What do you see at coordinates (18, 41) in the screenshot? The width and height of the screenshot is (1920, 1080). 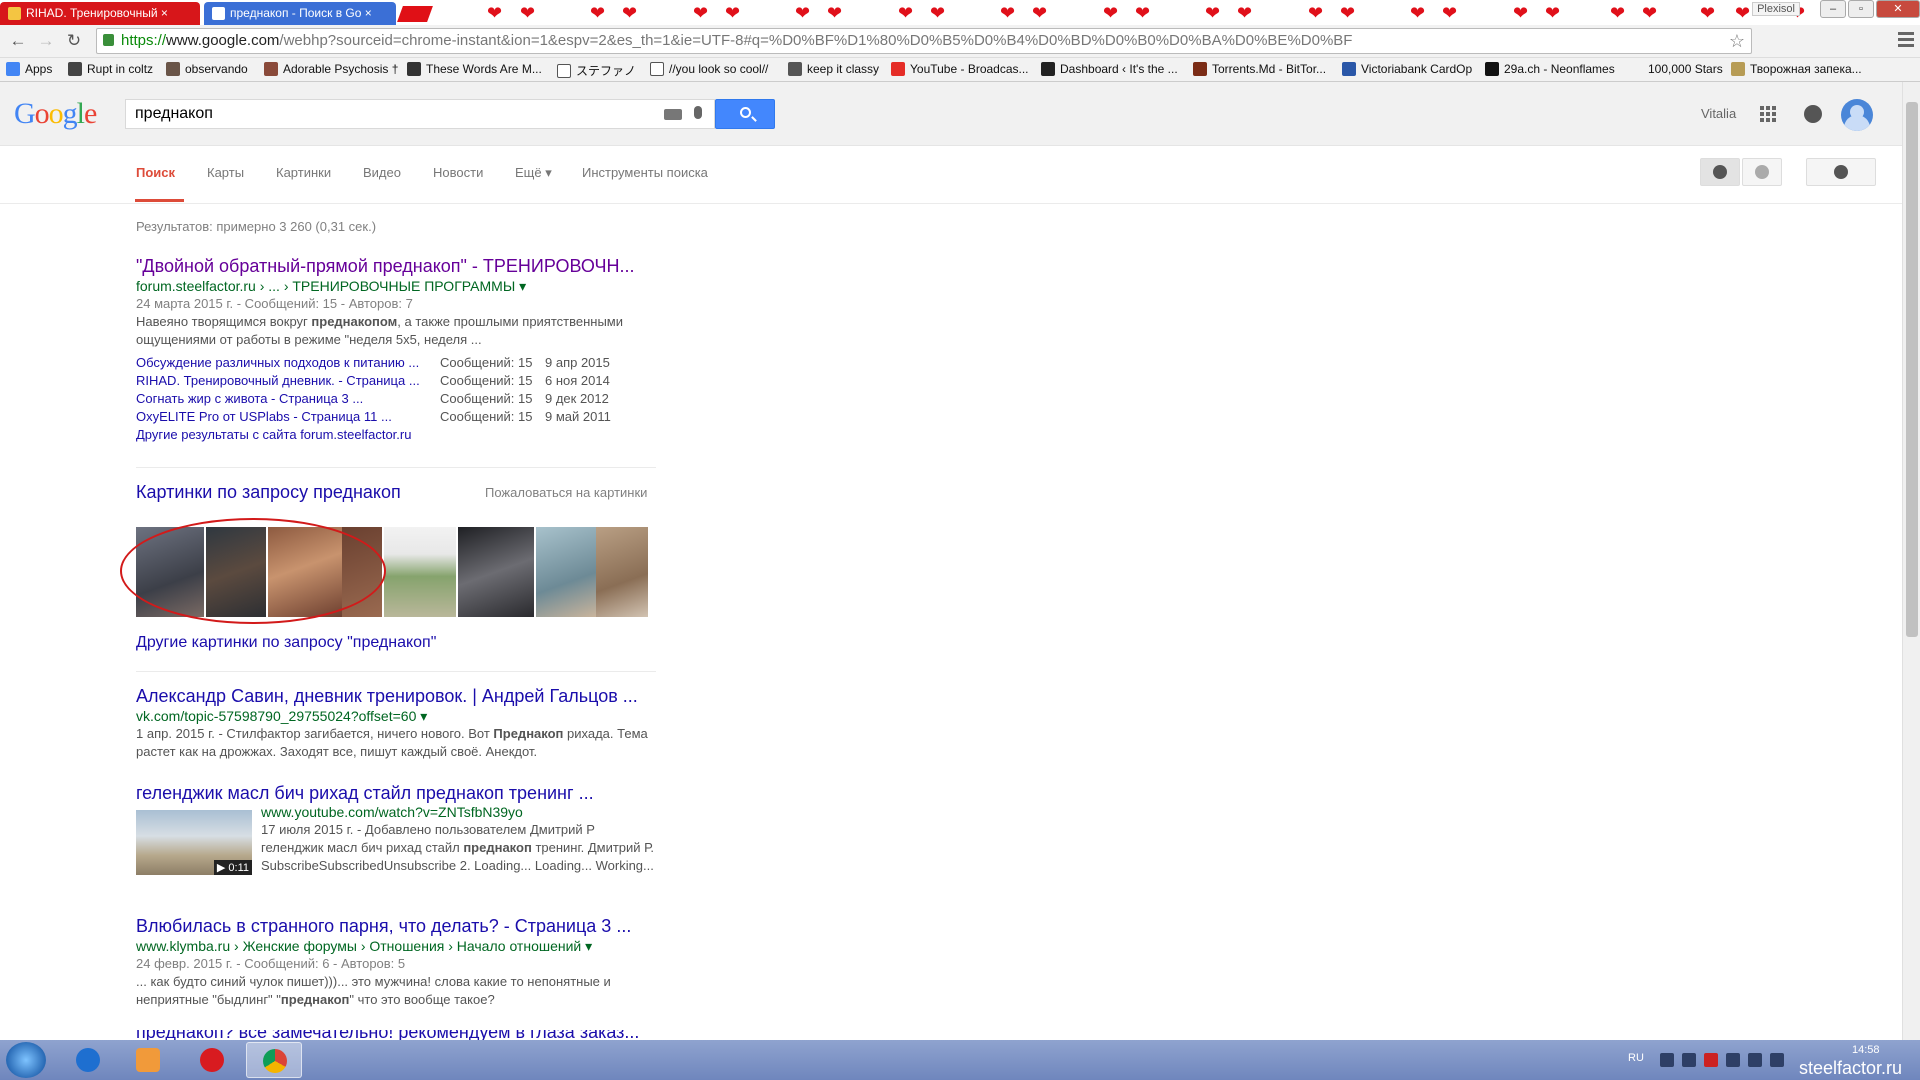 I see `back-button: ←` at bounding box center [18, 41].